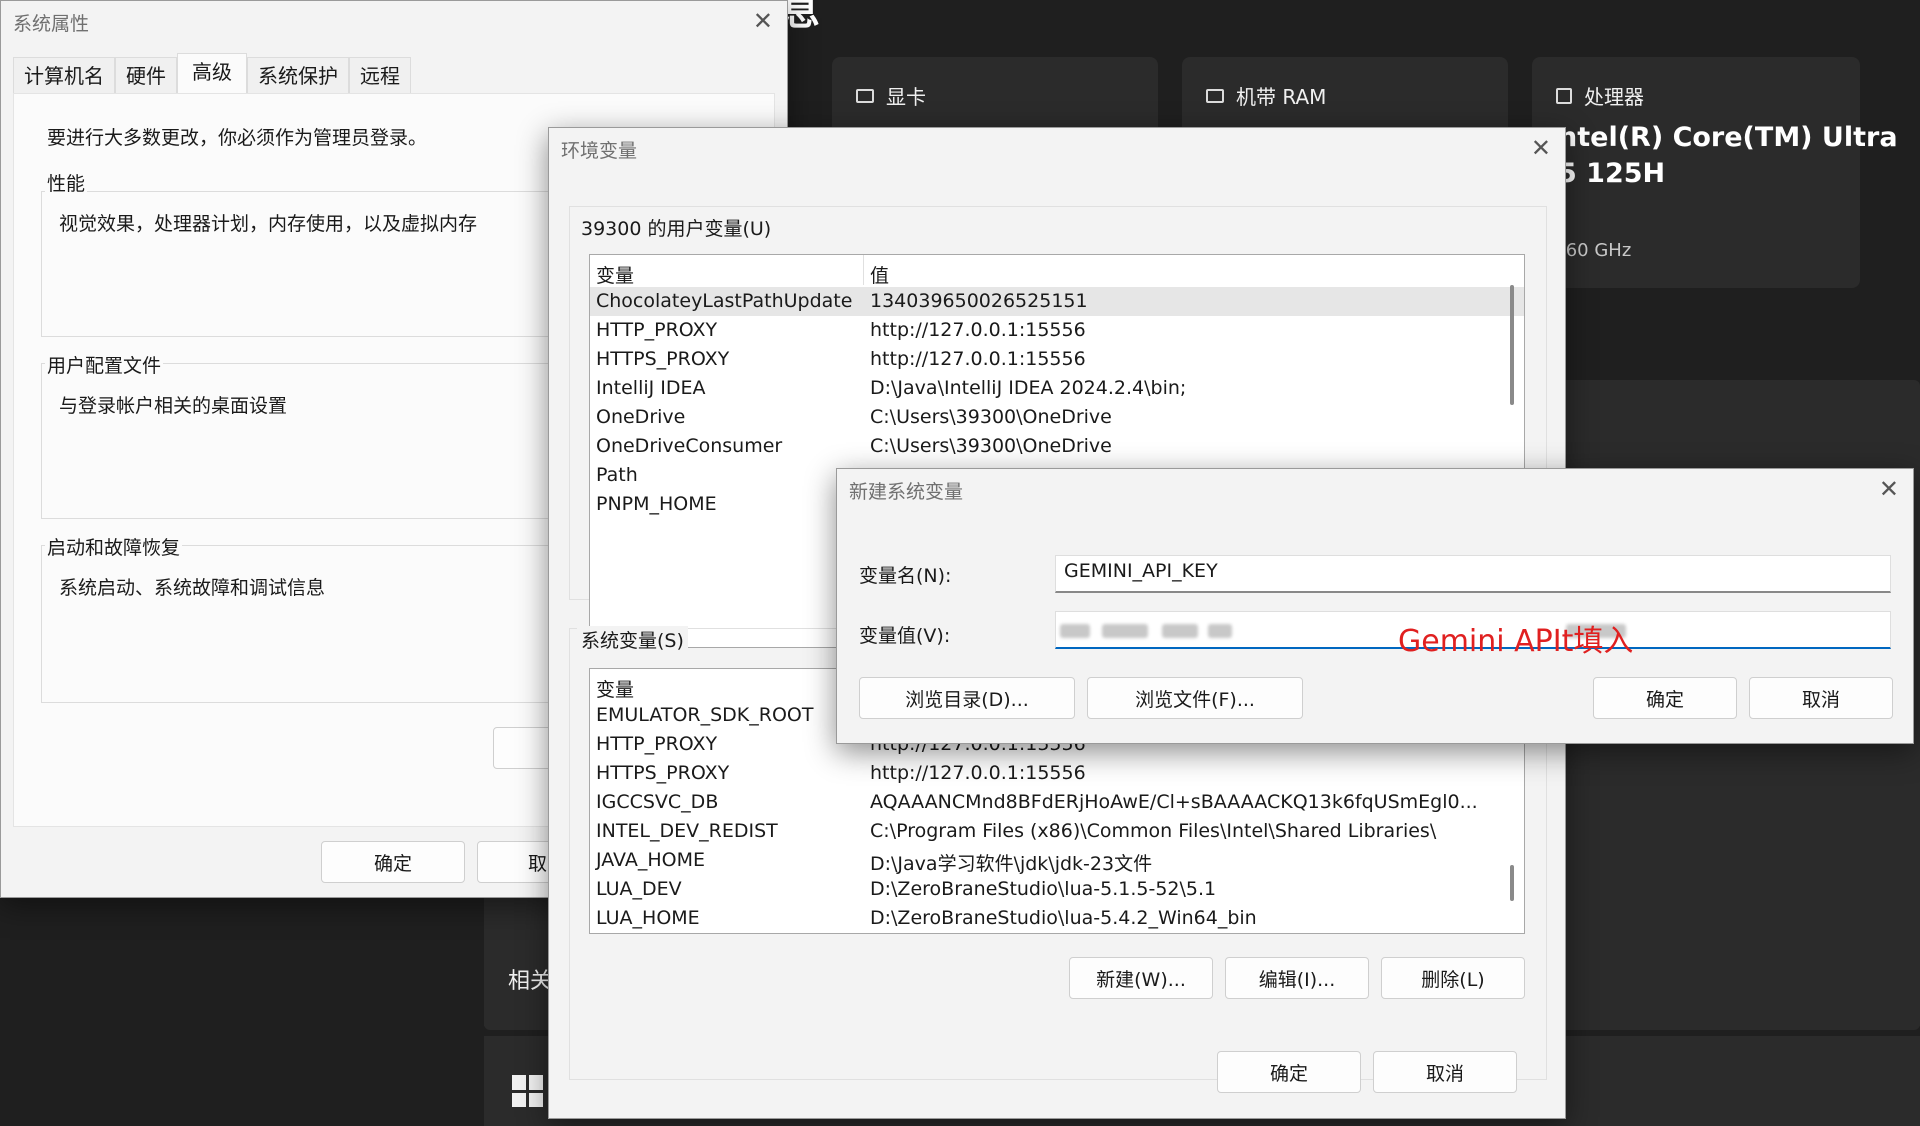 This screenshot has height=1126, width=1920. Describe the element at coordinates (599, 151) in the screenshot. I see `dialog-title: 环境变量` at that location.